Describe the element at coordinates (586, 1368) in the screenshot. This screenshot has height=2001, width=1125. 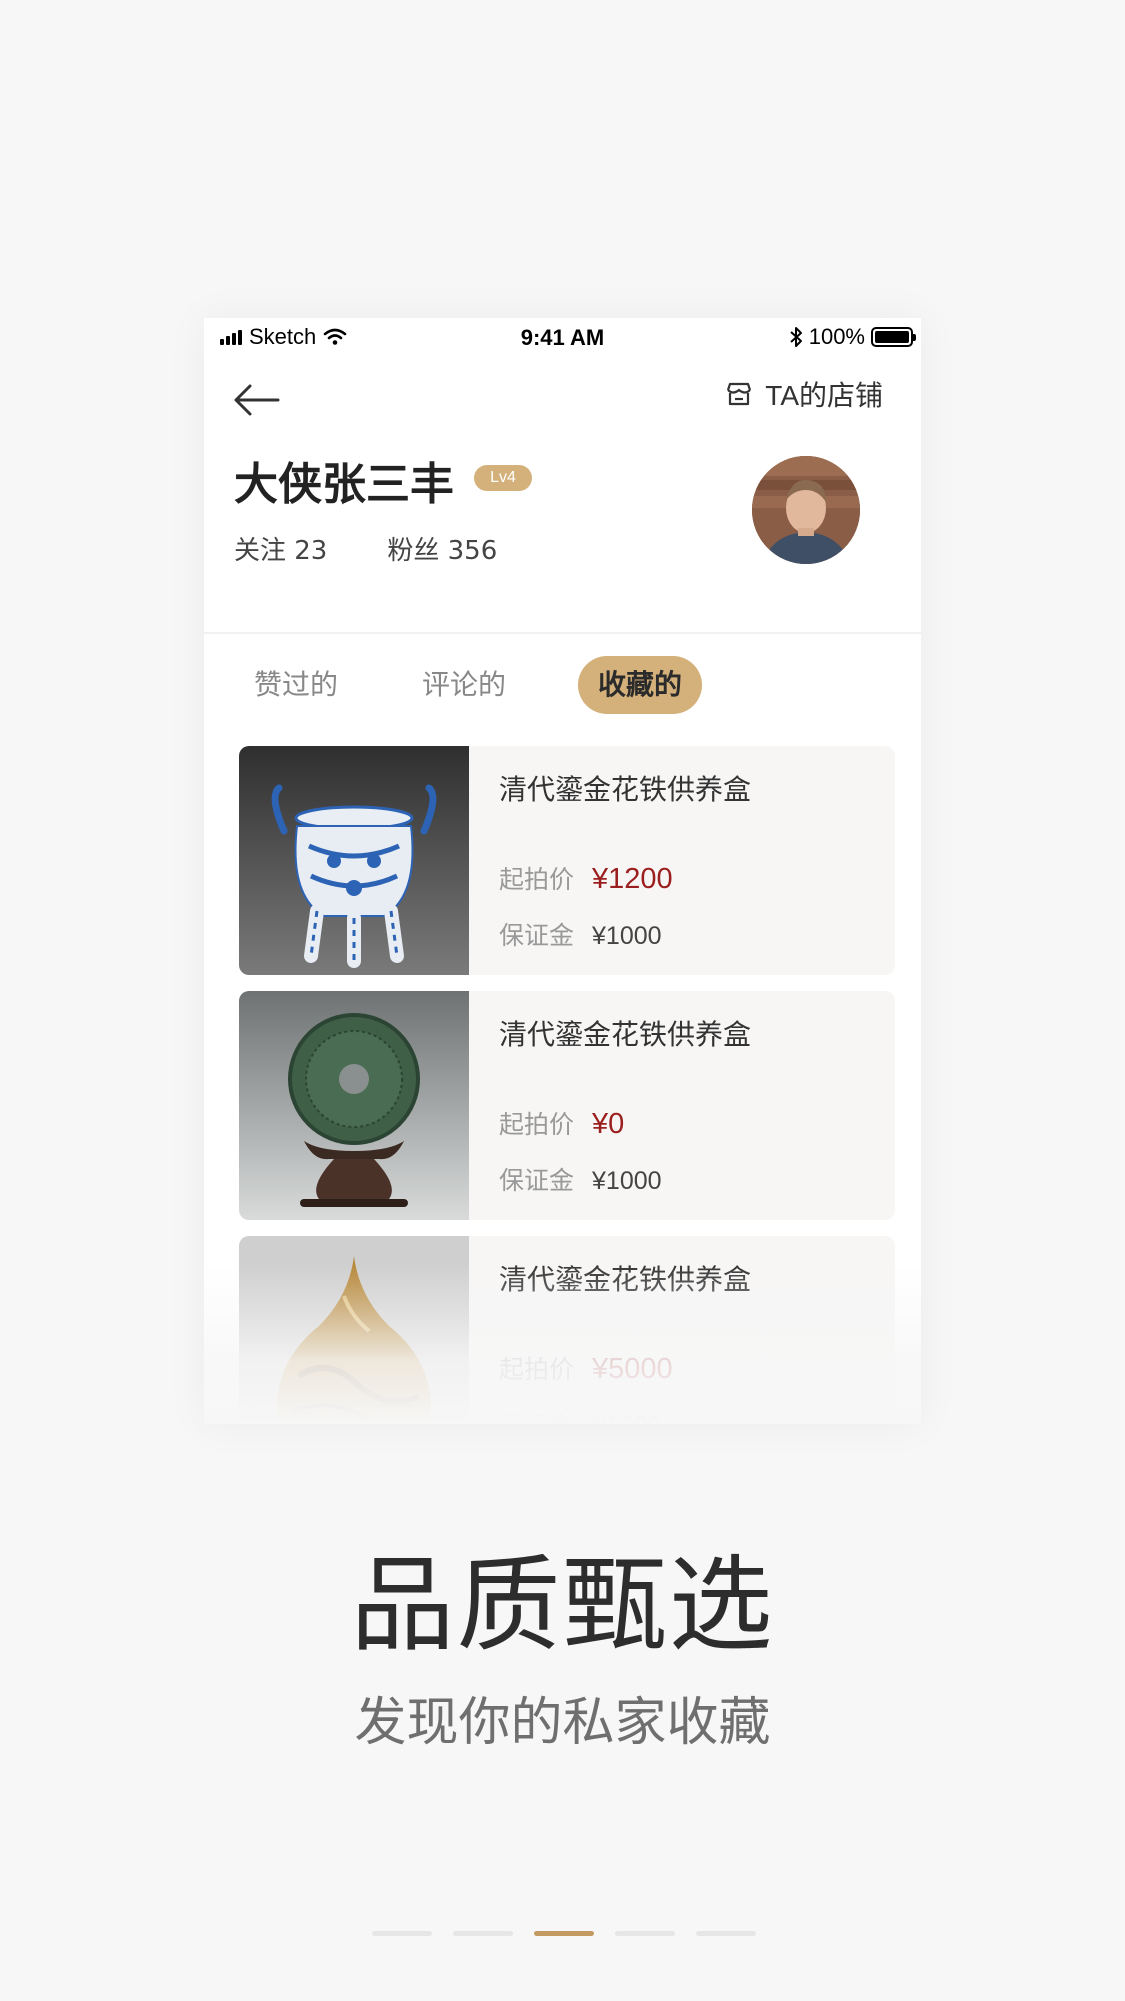
I see `price-row: 起拍价 ¥5000` at that location.